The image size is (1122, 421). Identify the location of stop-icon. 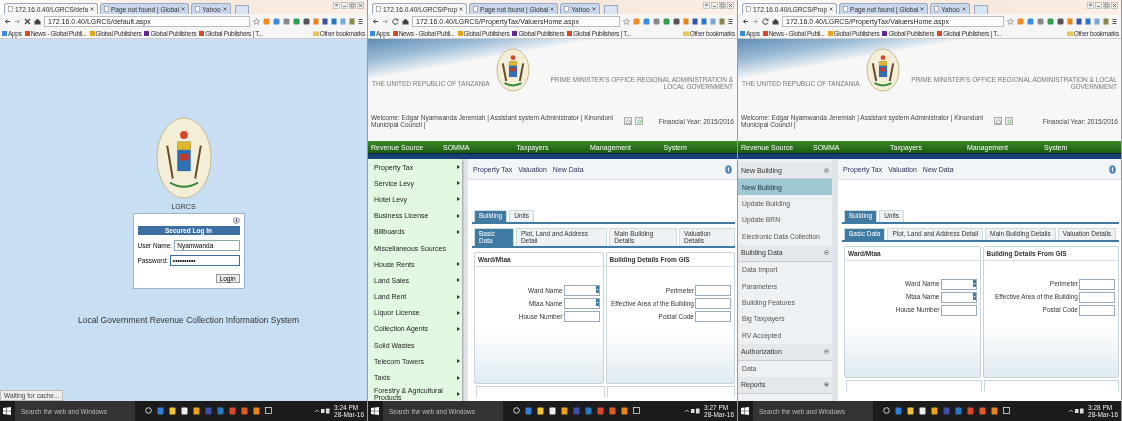
(27, 21).